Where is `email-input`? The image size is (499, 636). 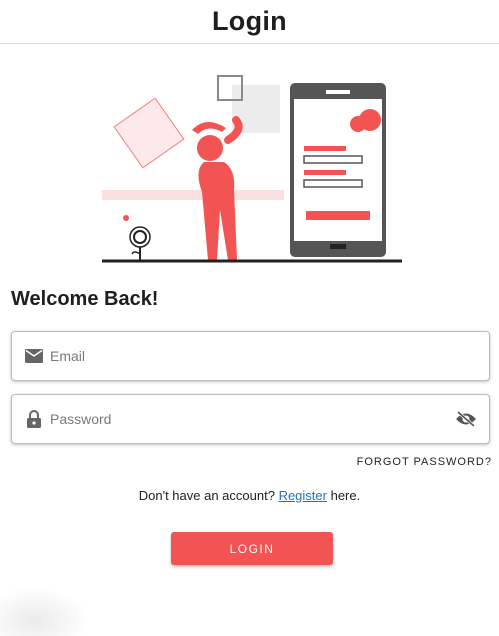 email-input is located at coordinates (269, 356).